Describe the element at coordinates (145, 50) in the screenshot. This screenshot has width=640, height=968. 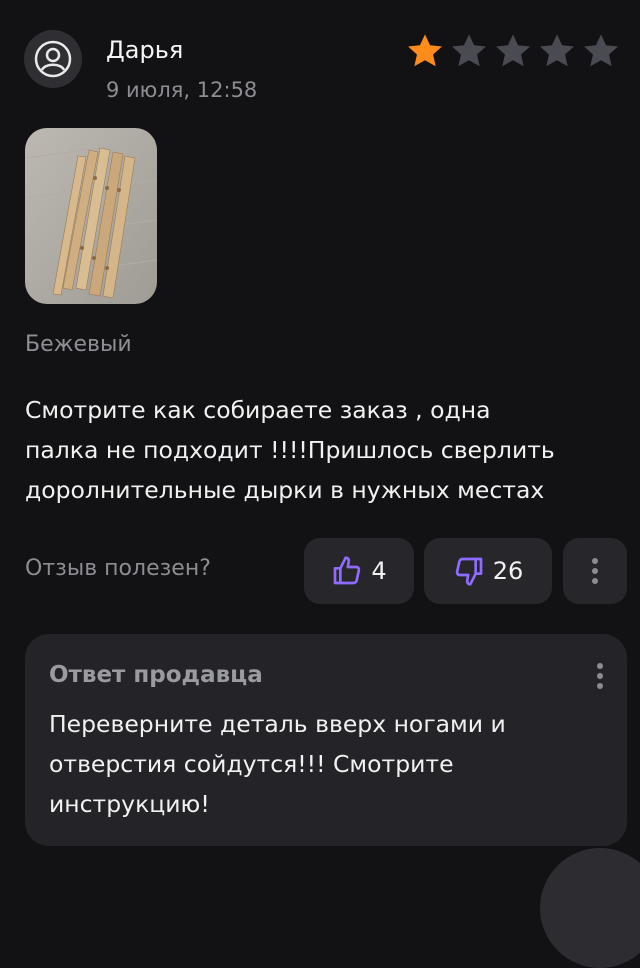
I see `review-author: Дарья` at that location.